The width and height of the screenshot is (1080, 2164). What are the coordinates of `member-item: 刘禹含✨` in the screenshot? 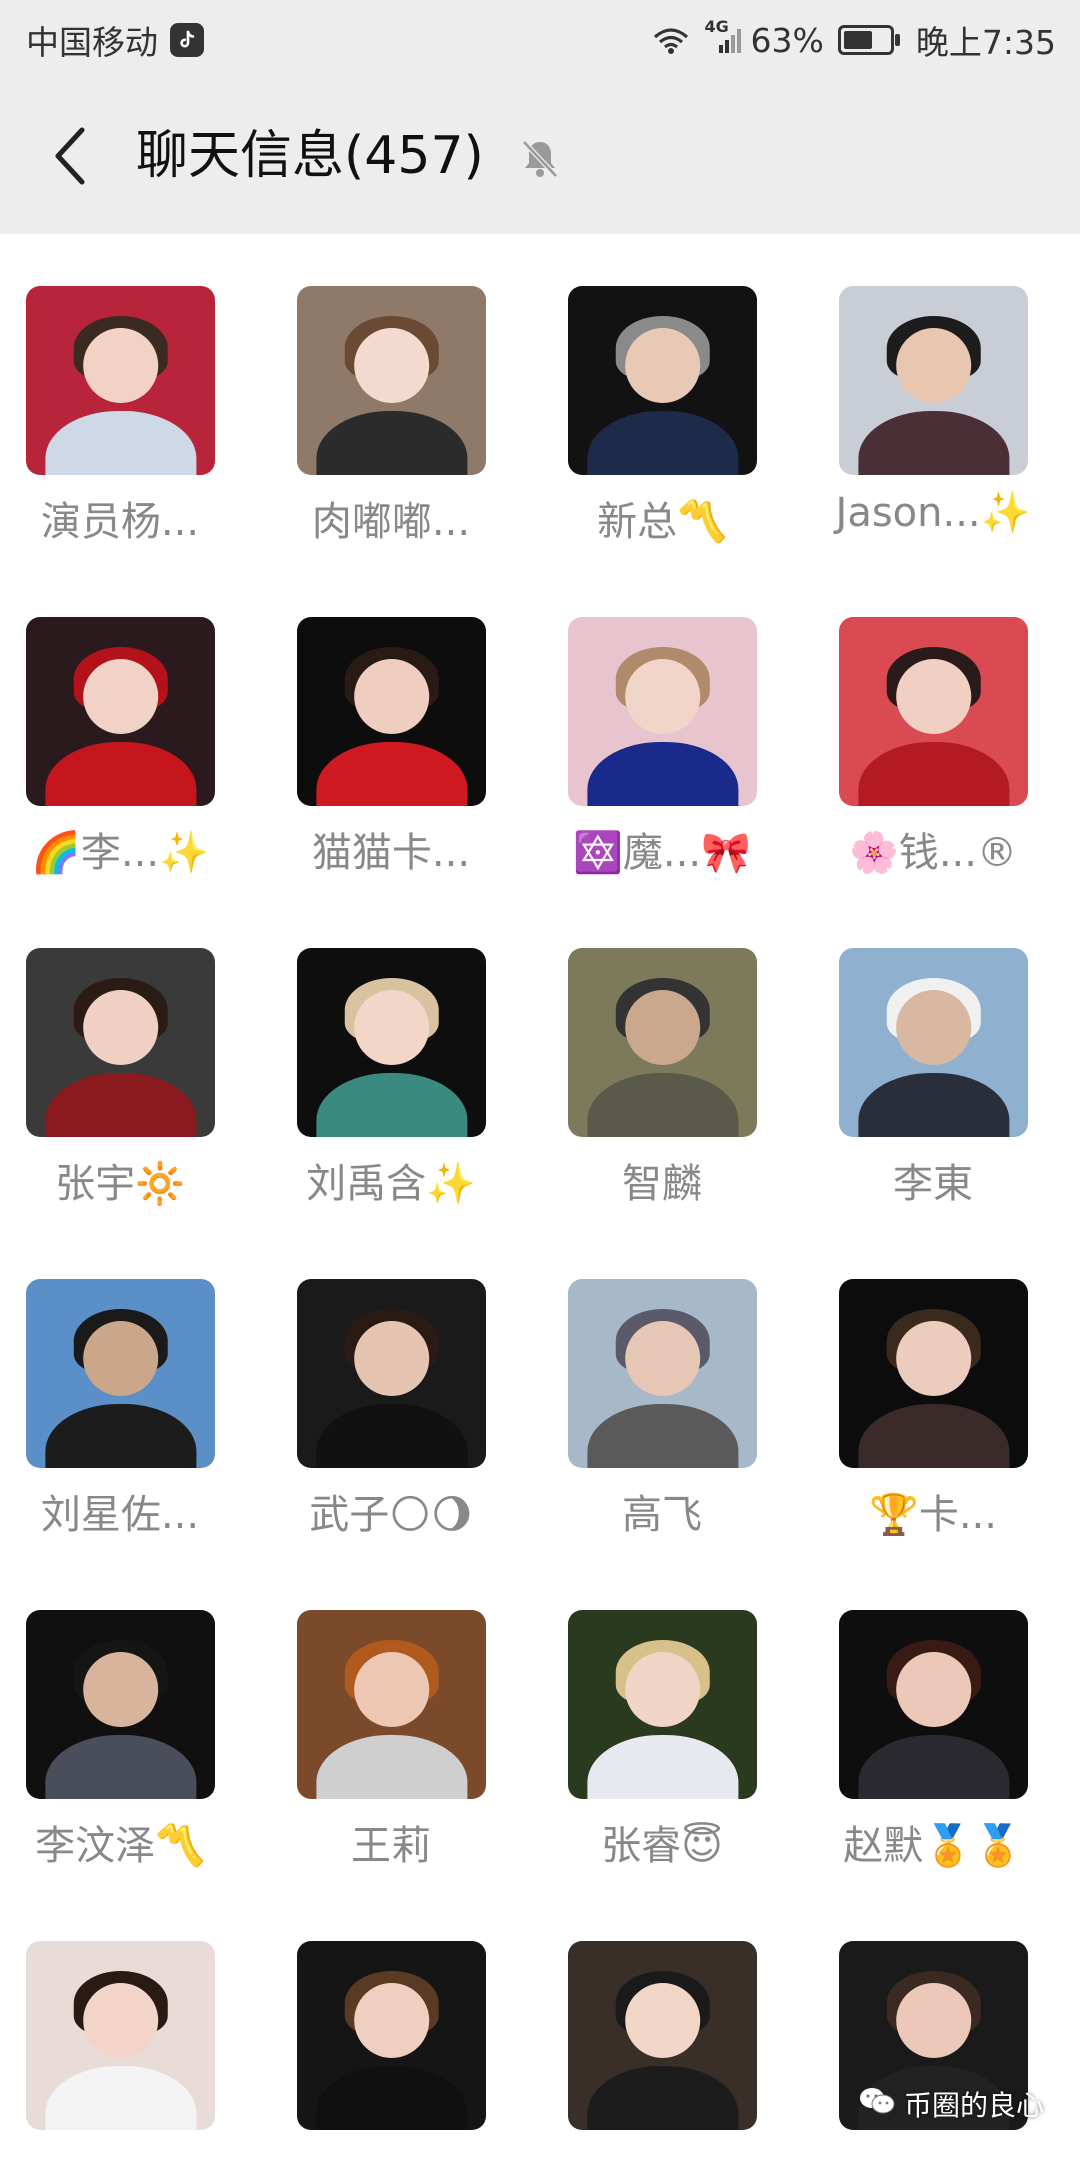 It's located at (386, 1044).